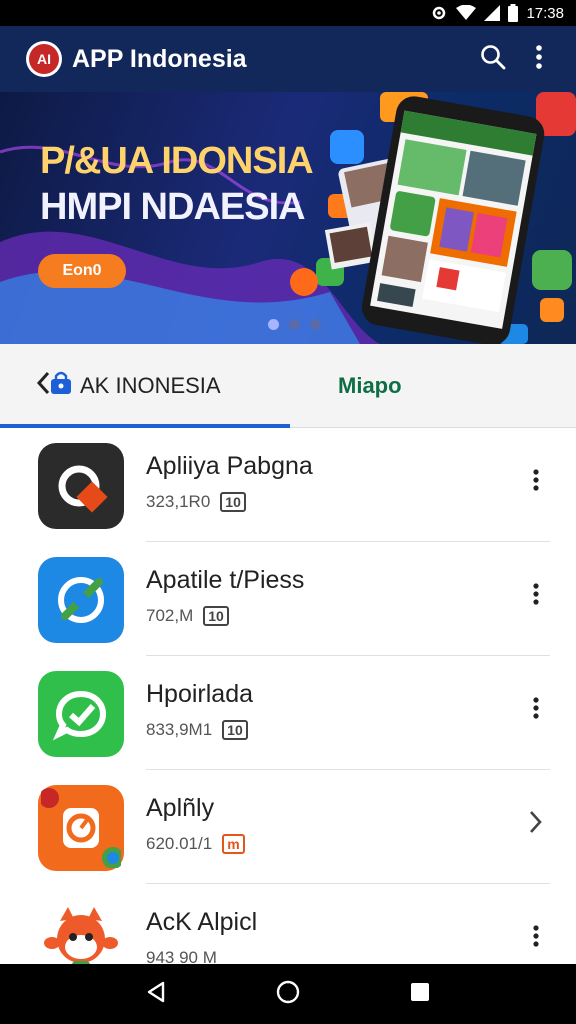  Describe the element at coordinates (61, 386) in the screenshot. I see `shopping-bag-icon` at that location.